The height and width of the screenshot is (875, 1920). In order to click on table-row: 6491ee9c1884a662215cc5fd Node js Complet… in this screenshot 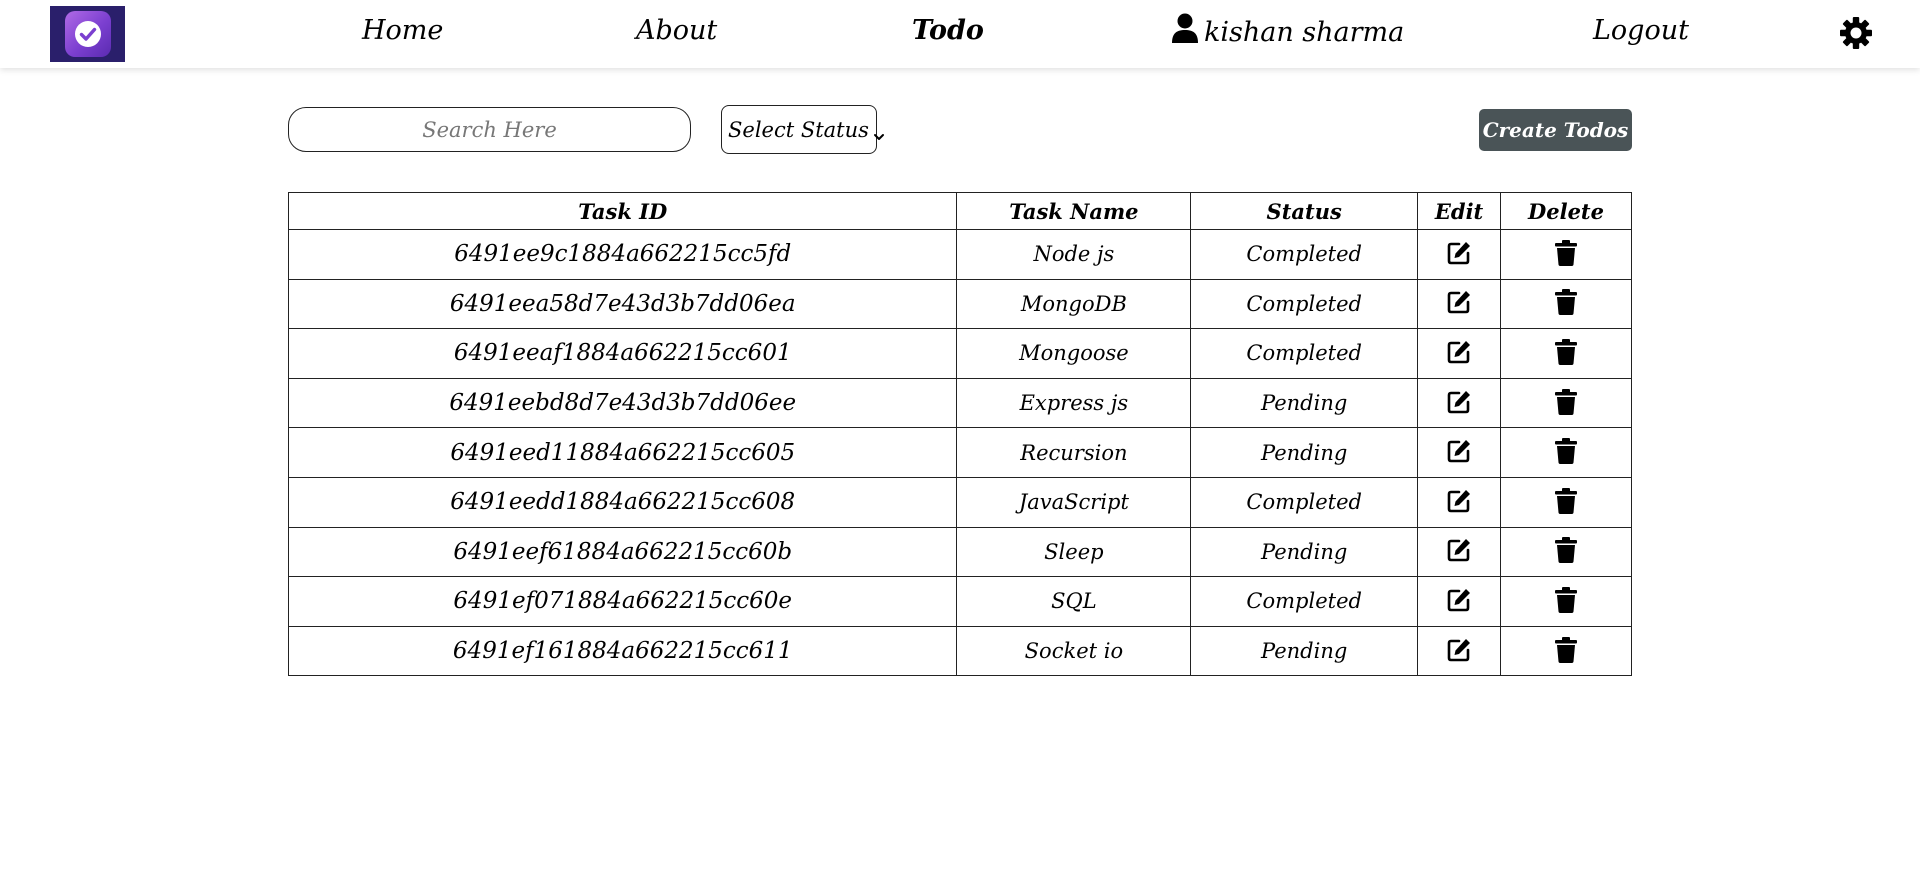, I will do `click(959, 254)`.